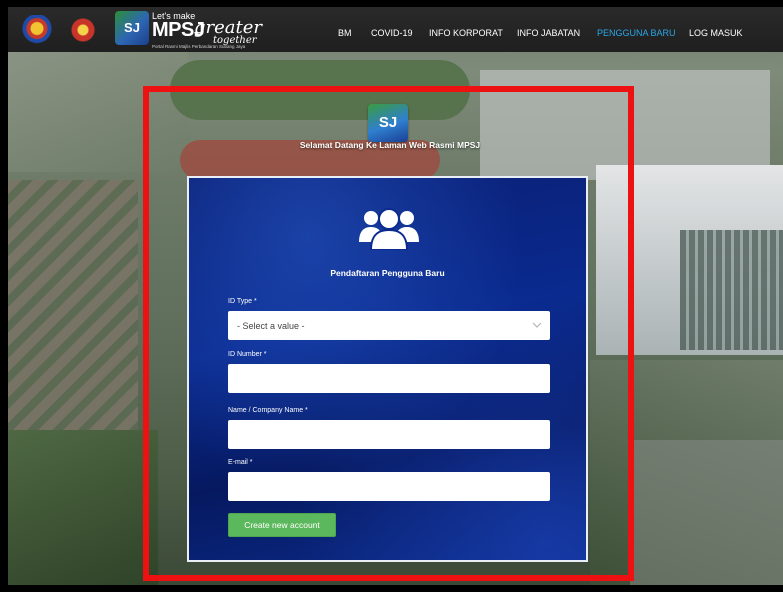 Image resolution: width=783 pixels, height=592 pixels. I want to click on frame-bottom, so click(391, 588).